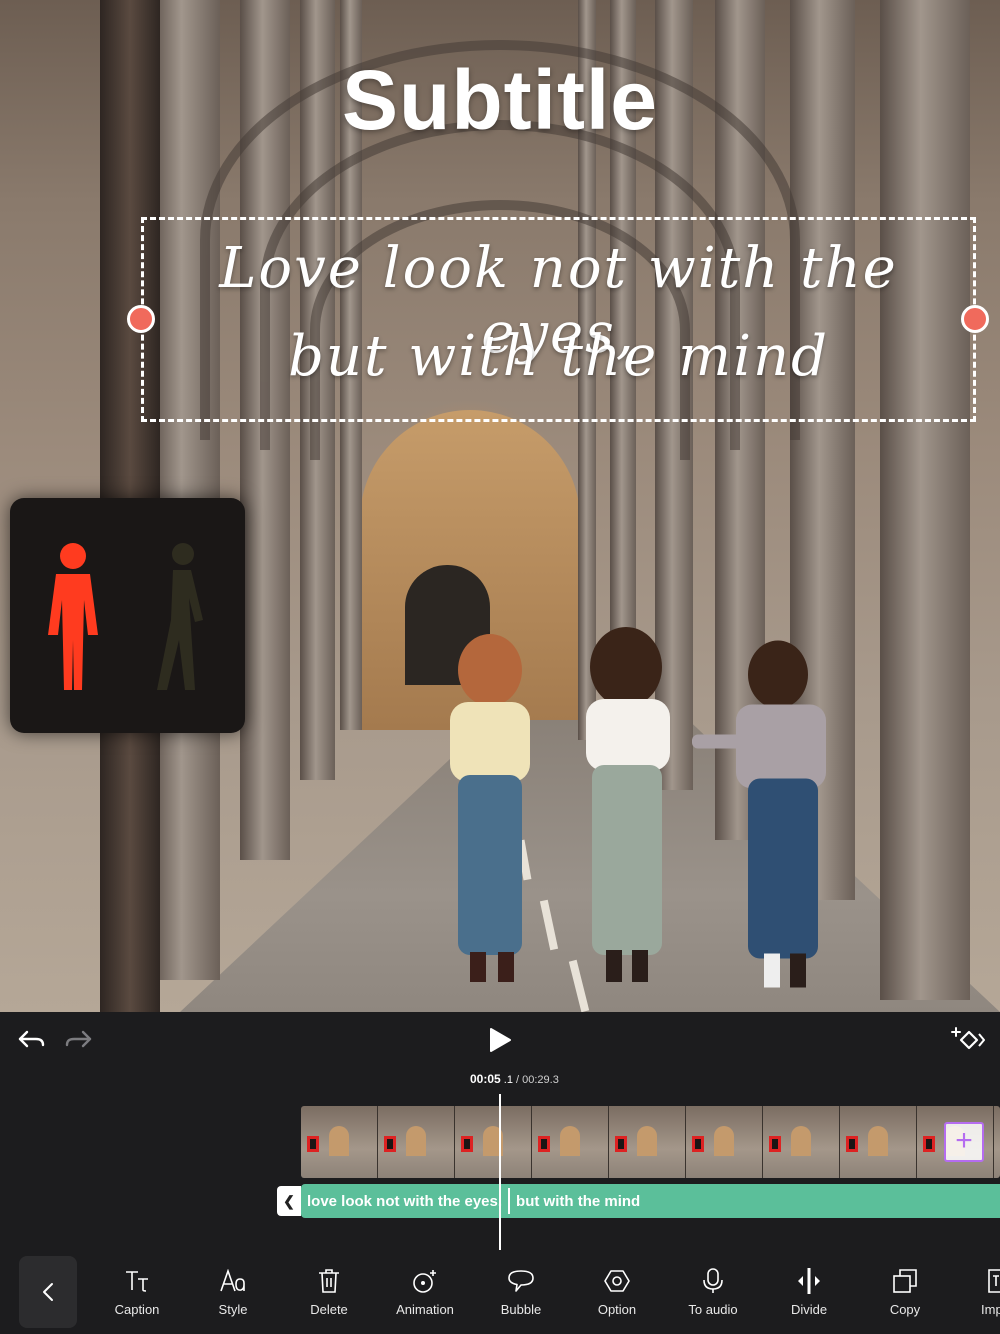 The image size is (1000, 1334). I want to click on add-keyframe-icon, so click(968, 1038).